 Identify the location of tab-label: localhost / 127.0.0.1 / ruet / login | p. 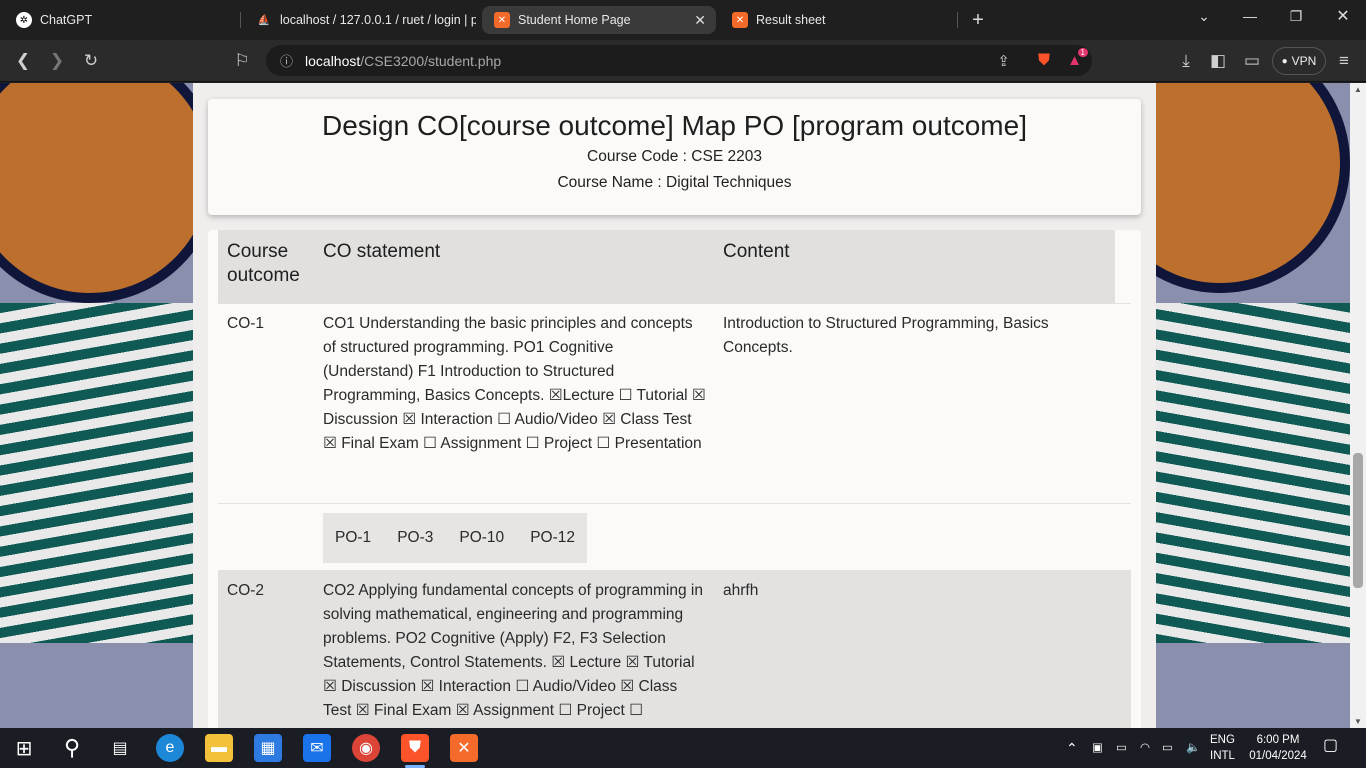
(378, 20).